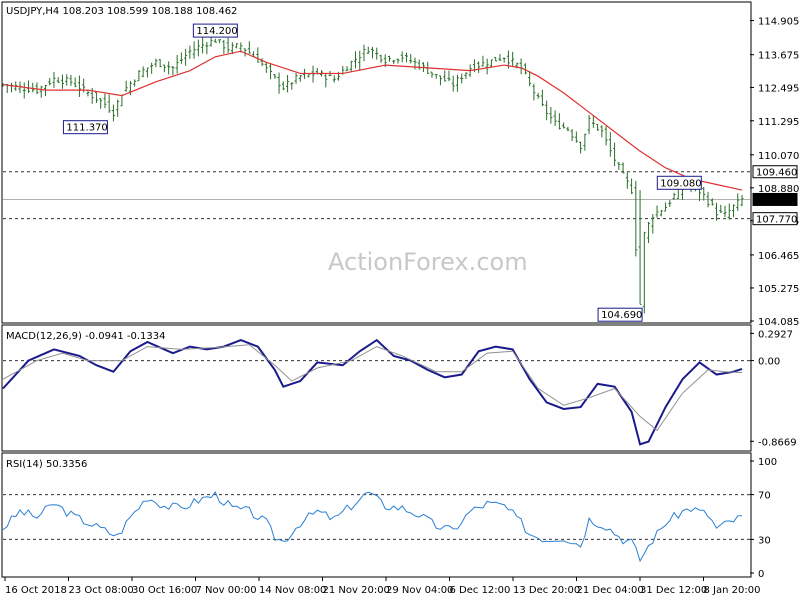  What do you see at coordinates (546, 590) in the screenshot?
I see `x-tick-label: 13 Dec 20:00` at bounding box center [546, 590].